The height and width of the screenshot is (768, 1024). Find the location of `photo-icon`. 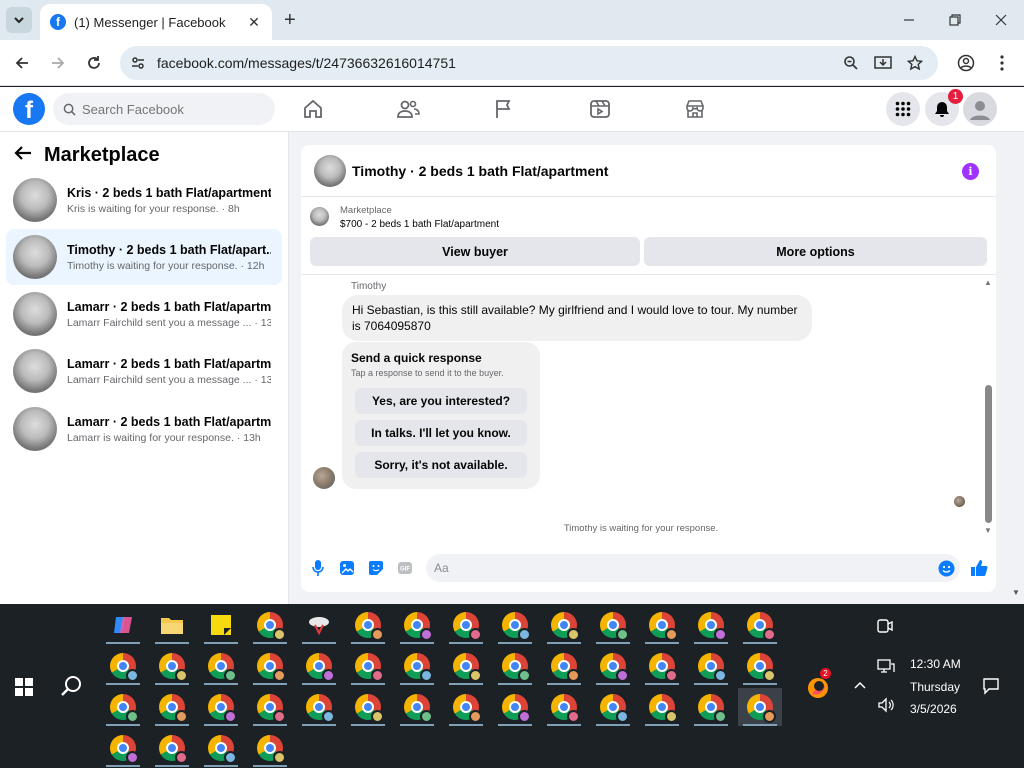

photo-icon is located at coordinates (347, 568).